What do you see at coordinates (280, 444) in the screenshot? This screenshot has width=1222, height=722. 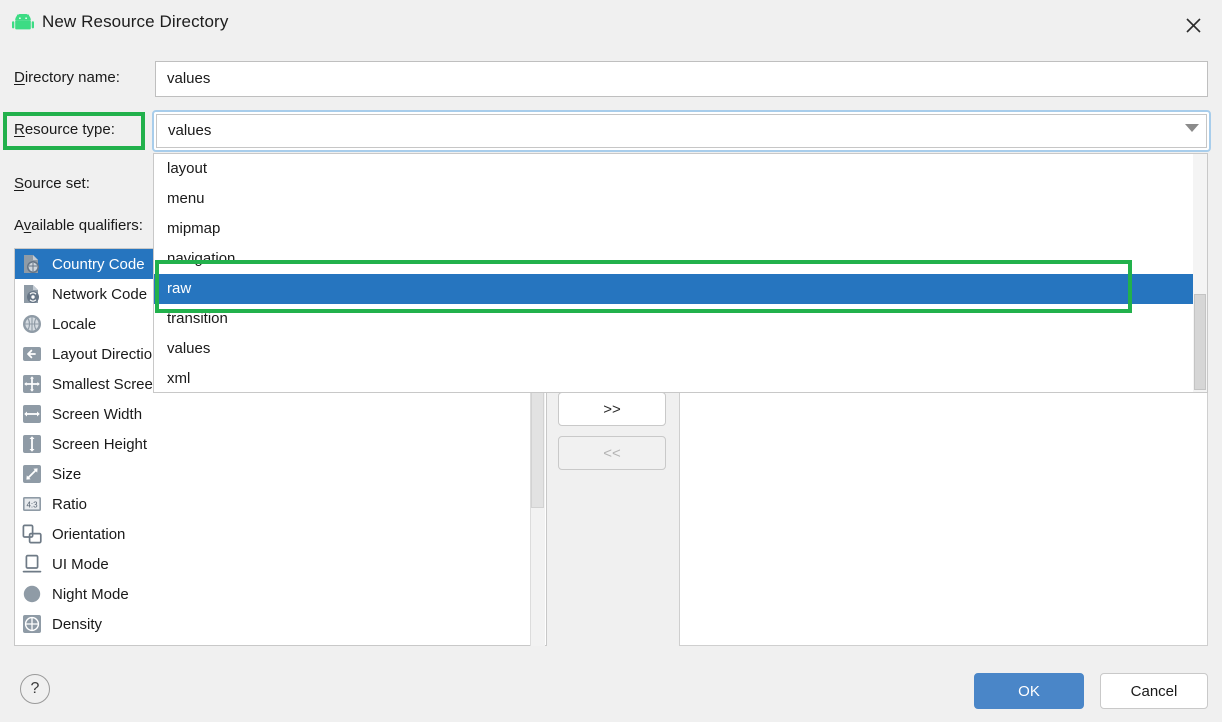 I see `qualifier-list-item: Screen Height` at bounding box center [280, 444].